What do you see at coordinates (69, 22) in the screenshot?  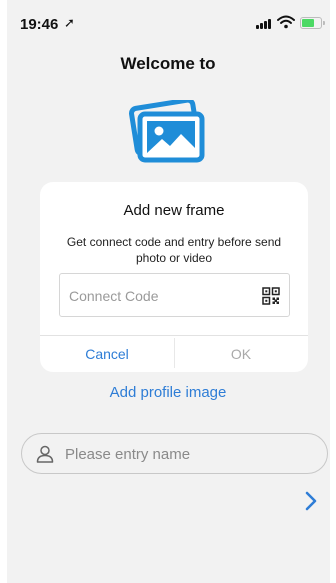 I see `location-arrow-icon: ➚` at bounding box center [69, 22].